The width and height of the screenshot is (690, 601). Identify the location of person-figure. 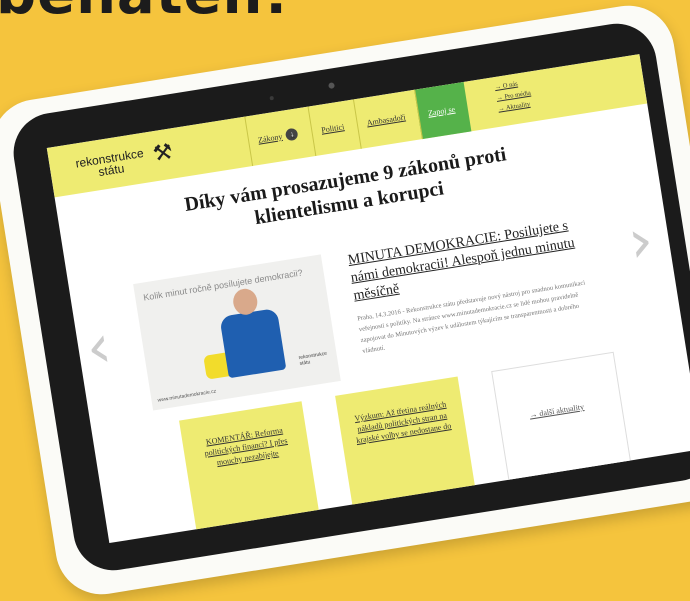
(253, 343).